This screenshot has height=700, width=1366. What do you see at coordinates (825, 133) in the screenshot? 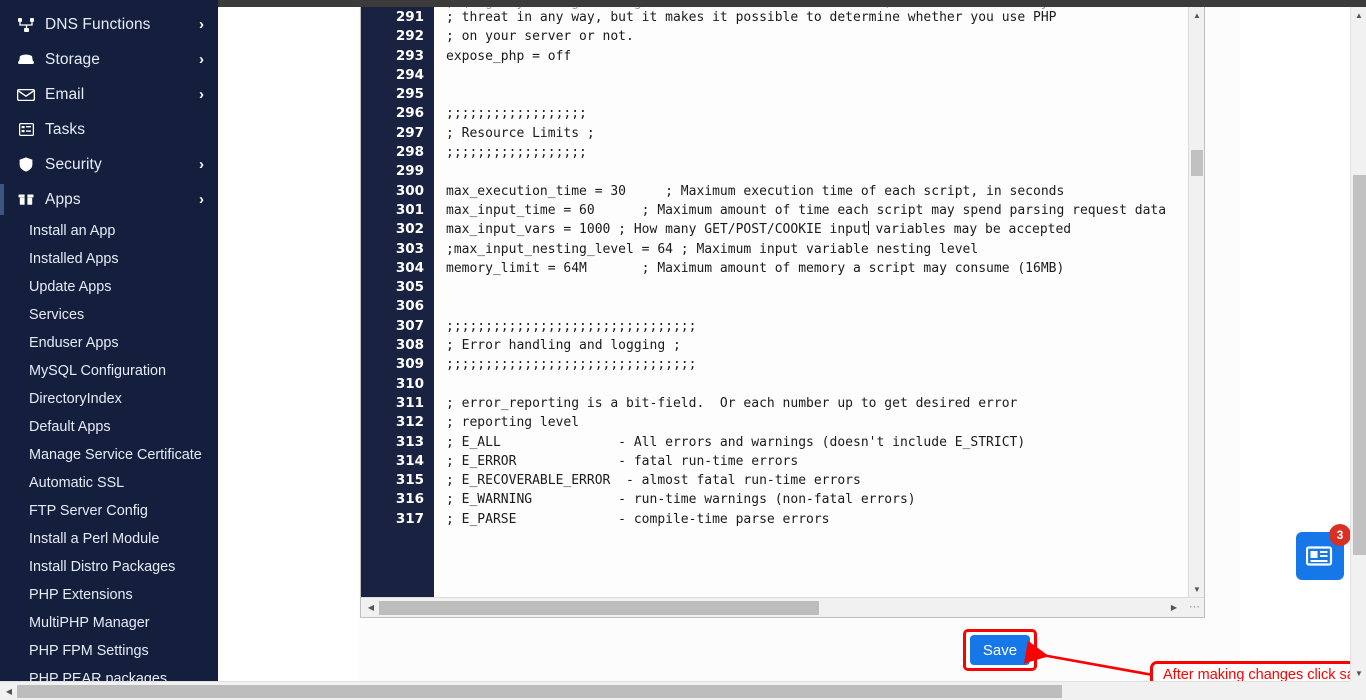
I see `code-line: ; Resource Limits ;` at bounding box center [825, 133].